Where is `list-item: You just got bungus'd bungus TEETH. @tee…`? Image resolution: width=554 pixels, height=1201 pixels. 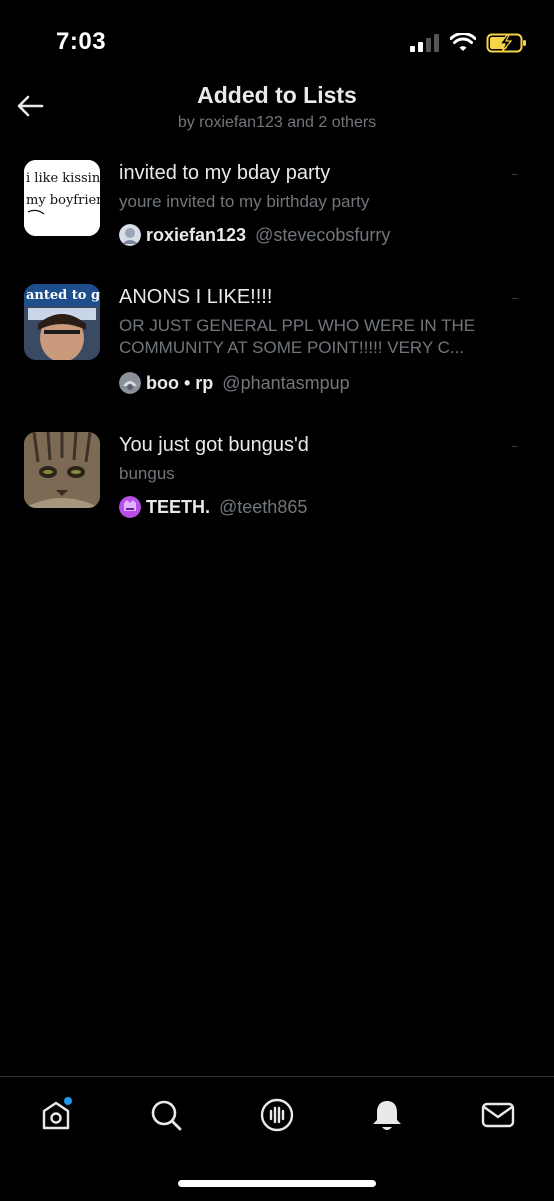 list-item: You just got bungus'd bungus TEETH. @tee… is located at coordinates (277, 483).